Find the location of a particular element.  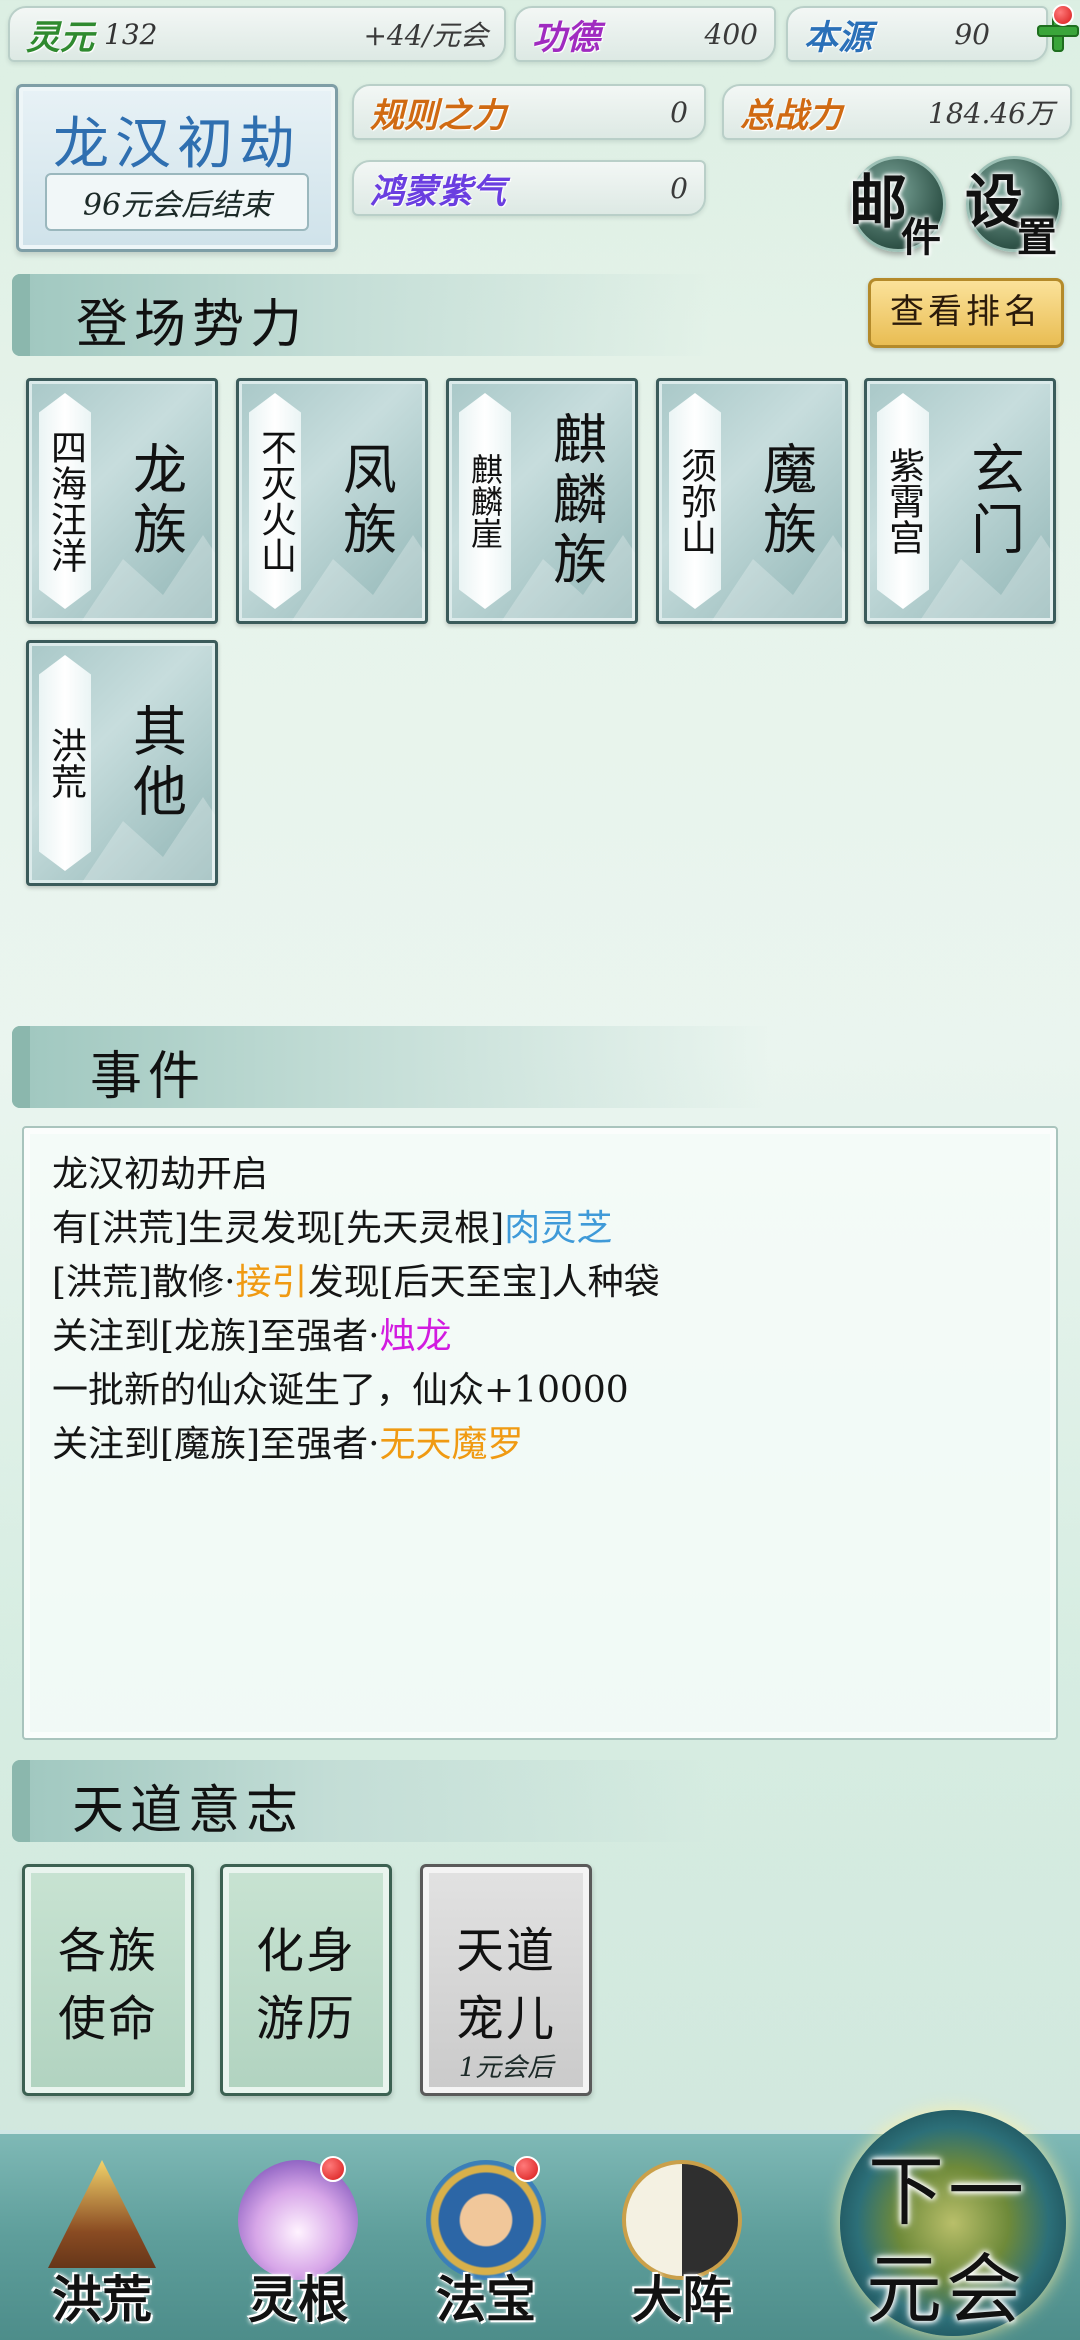

faction-card: 麒麟崖 麒麟族 is located at coordinates (542, 501).